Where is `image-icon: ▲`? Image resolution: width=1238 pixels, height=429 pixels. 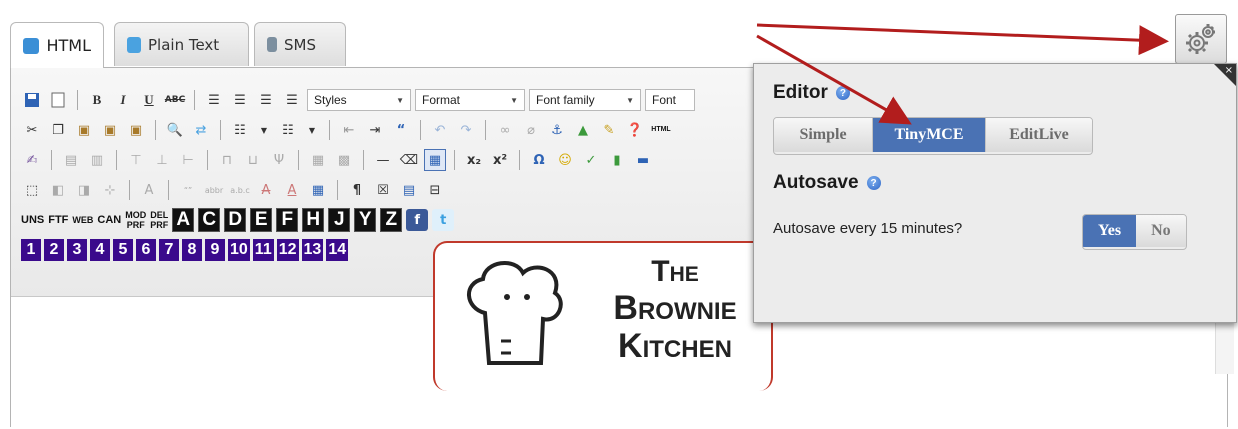 image-icon: ▲ is located at coordinates (583, 130).